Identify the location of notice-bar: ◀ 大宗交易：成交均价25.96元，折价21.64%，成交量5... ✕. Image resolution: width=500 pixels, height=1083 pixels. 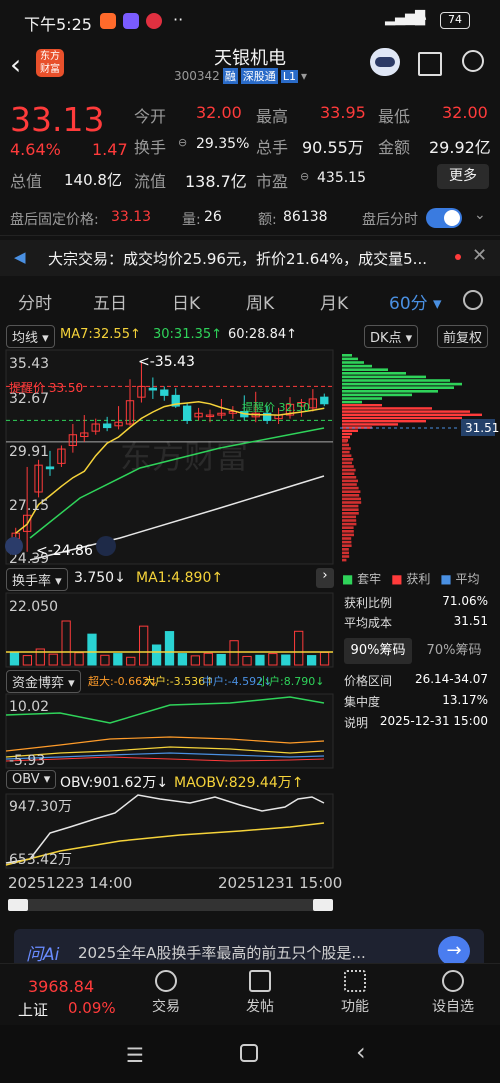
(250, 258).